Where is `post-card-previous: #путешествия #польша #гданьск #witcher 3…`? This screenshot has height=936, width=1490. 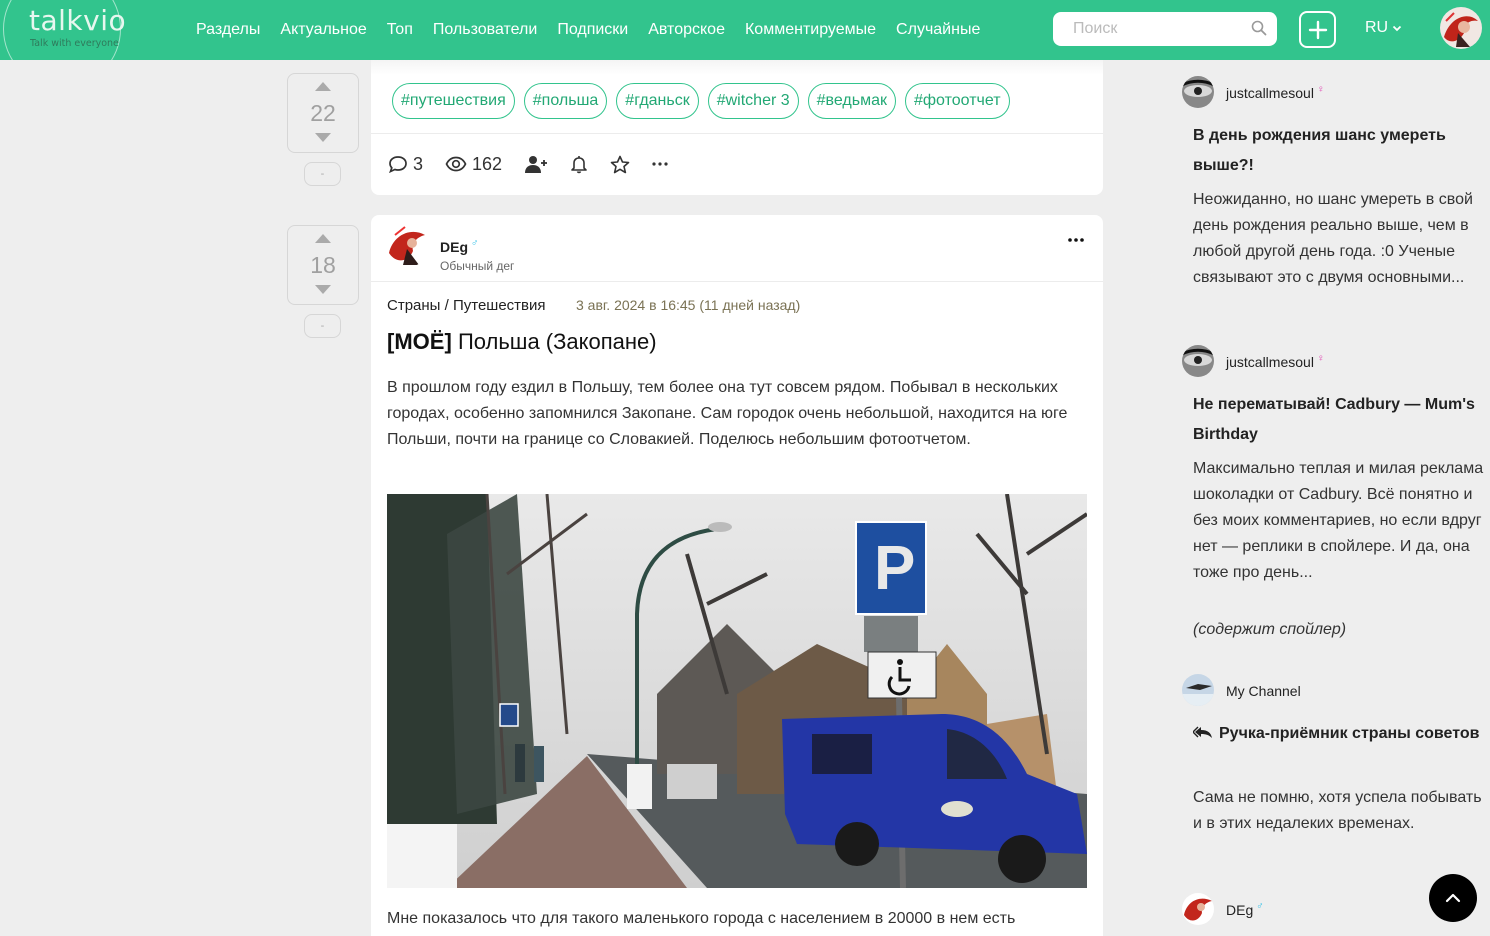
post-card-previous: #путешествия #польша #гданьск #witcher 3… is located at coordinates (737, 122).